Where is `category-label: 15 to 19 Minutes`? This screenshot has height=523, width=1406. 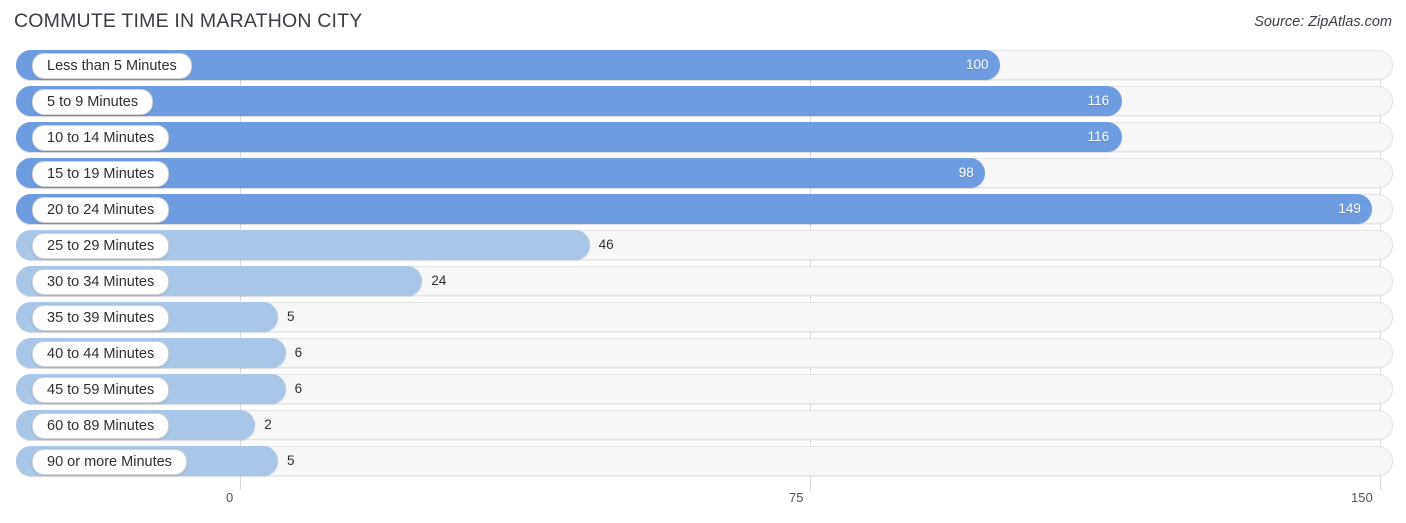 category-label: 15 to 19 Minutes is located at coordinates (101, 174).